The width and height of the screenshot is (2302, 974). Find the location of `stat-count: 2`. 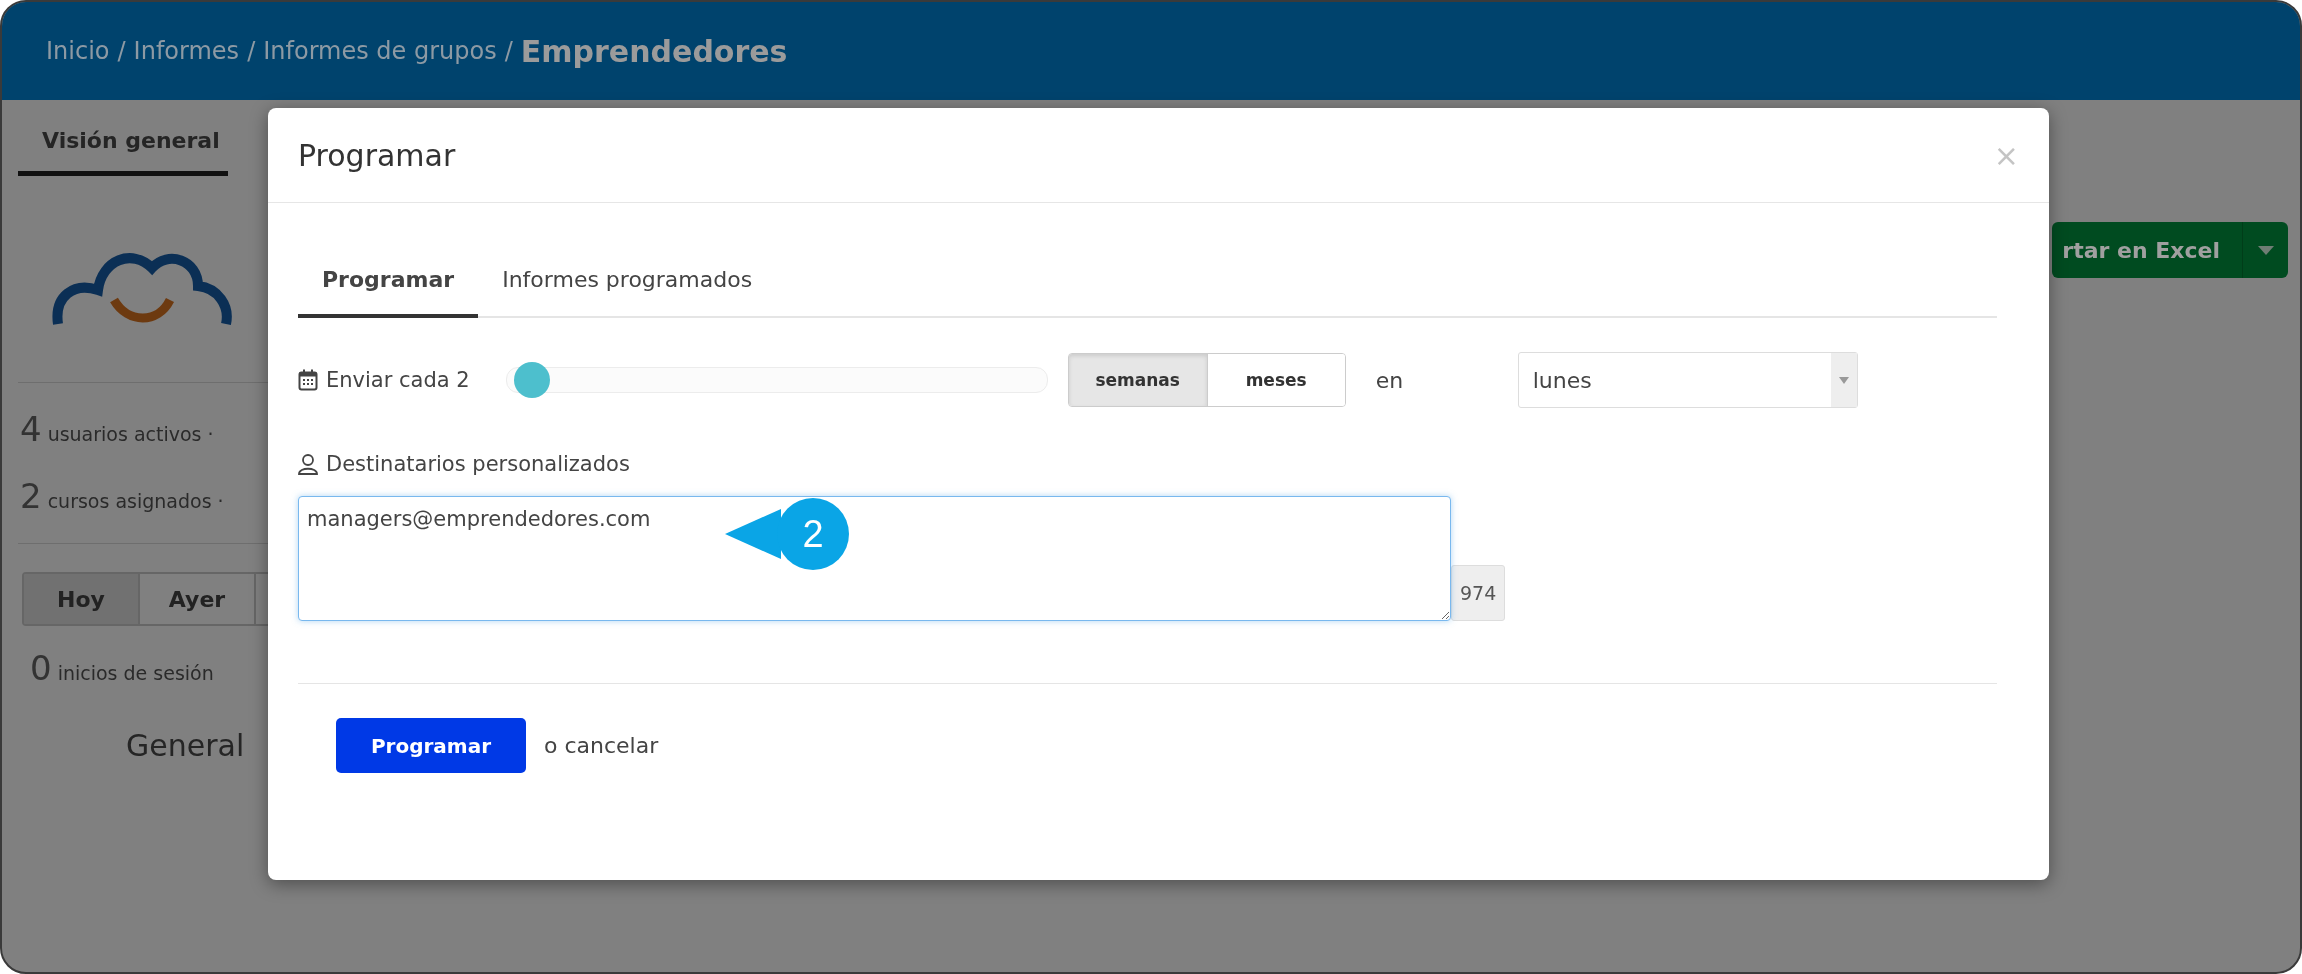

stat-count: 2 is located at coordinates (31, 496).